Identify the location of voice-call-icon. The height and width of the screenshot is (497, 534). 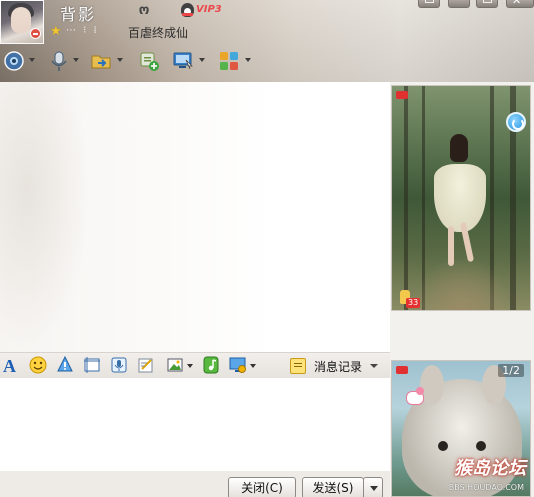
(59, 61).